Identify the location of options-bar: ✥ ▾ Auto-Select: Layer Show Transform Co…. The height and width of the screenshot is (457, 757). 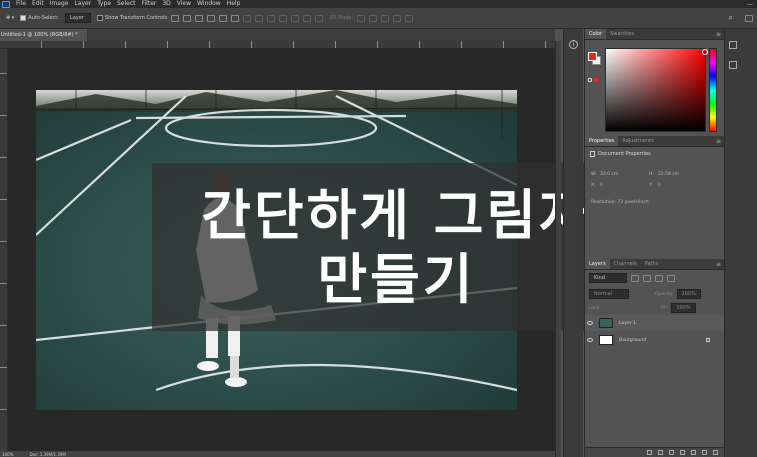
(378, 18).